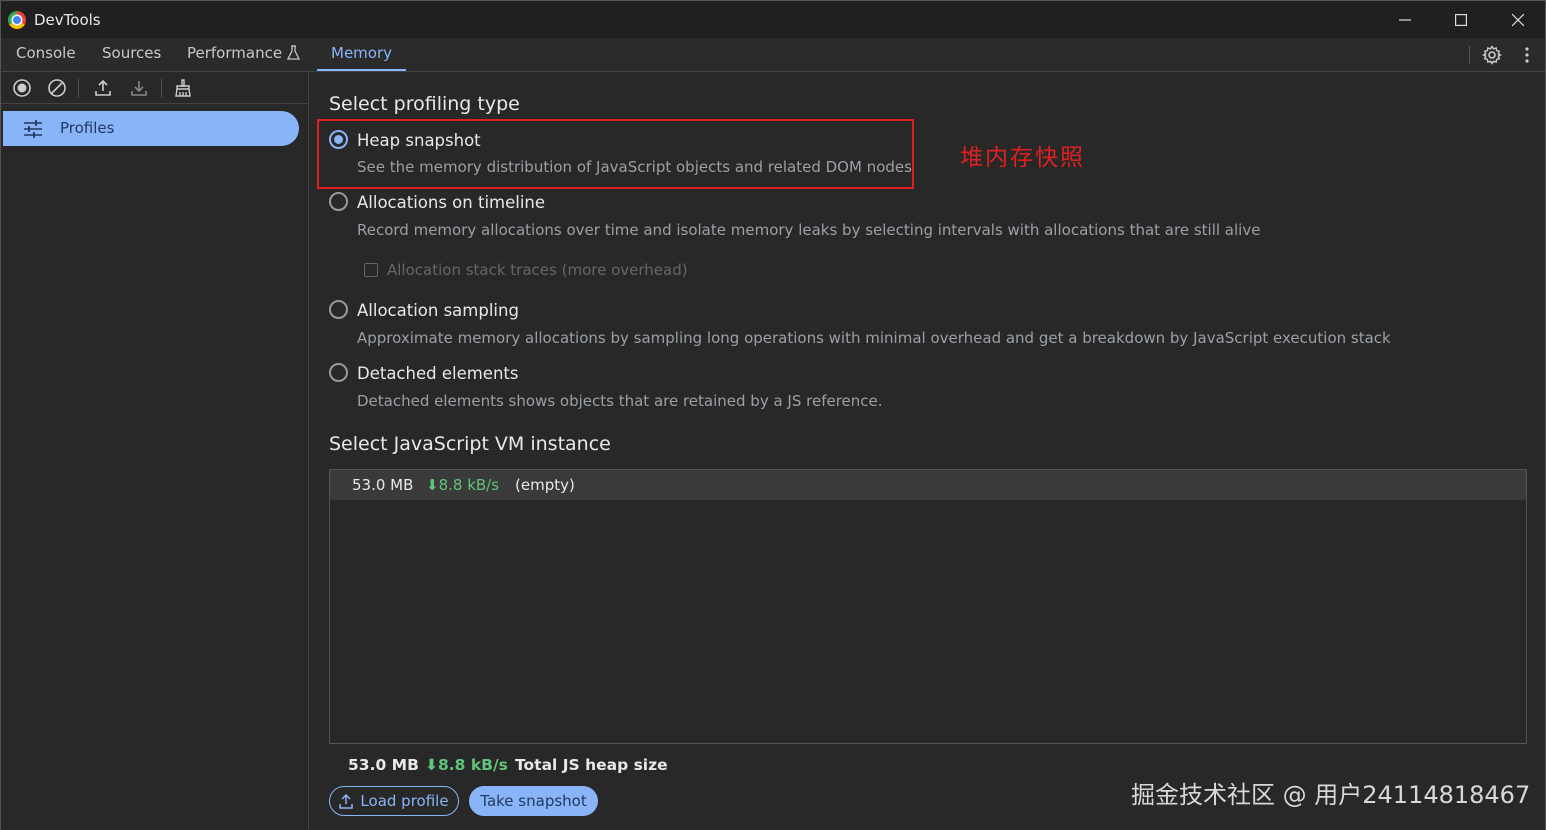 This screenshot has width=1546, height=830. Describe the element at coordinates (438, 310) in the screenshot. I see `allocation-sampling-title: Allocation sampling` at that location.